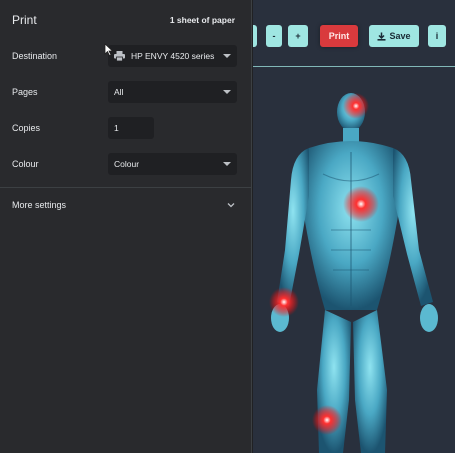 The height and width of the screenshot is (453, 455). I want to click on copies-row: Copies 1, so click(123, 128).